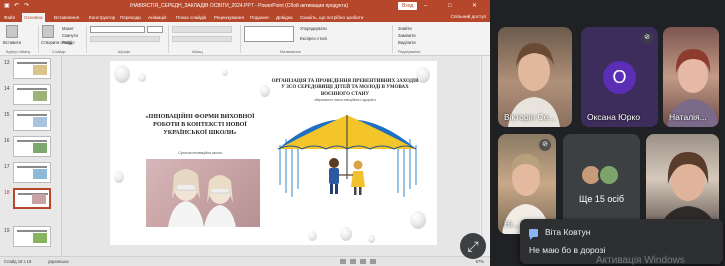  I want to click on select-button: Виділити, so click(407, 42).